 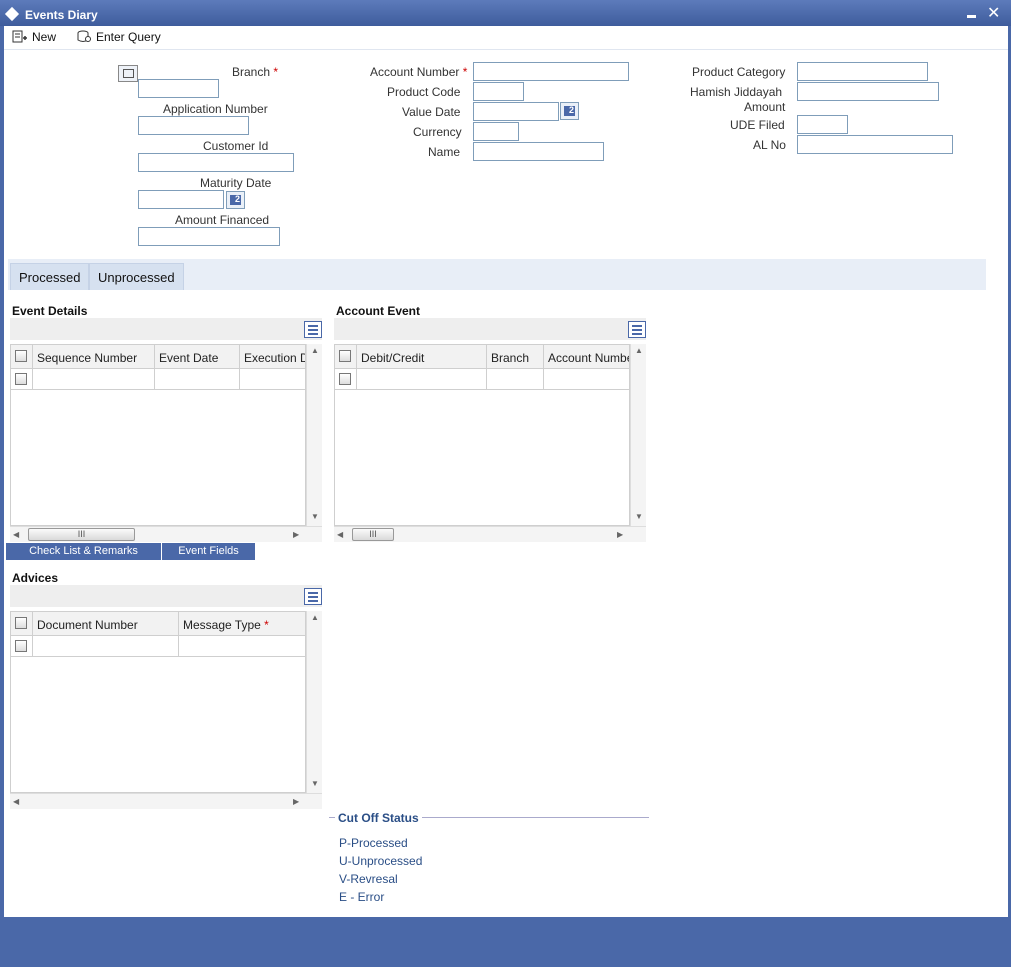 I want to click on execution-date-header: Execution D, so click(x=272, y=357).